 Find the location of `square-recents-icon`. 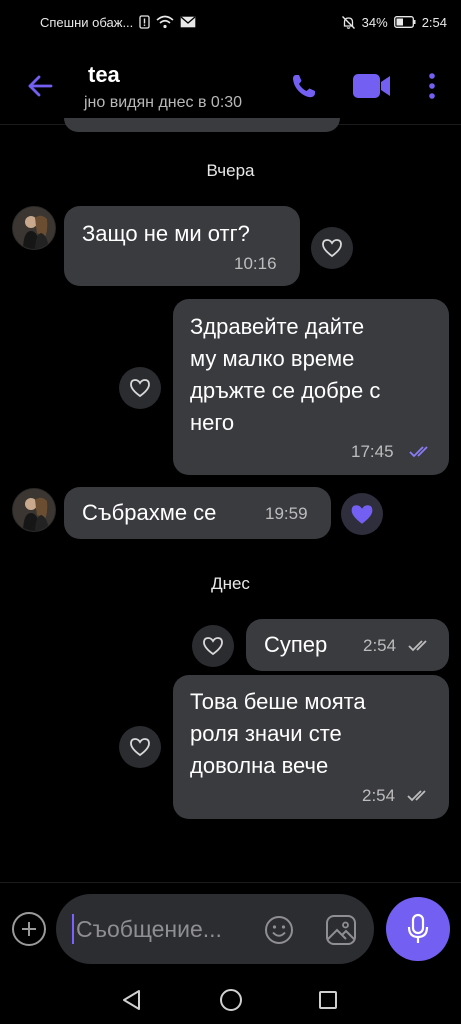

square-recents-icon is located at coordinates (328, 1000).